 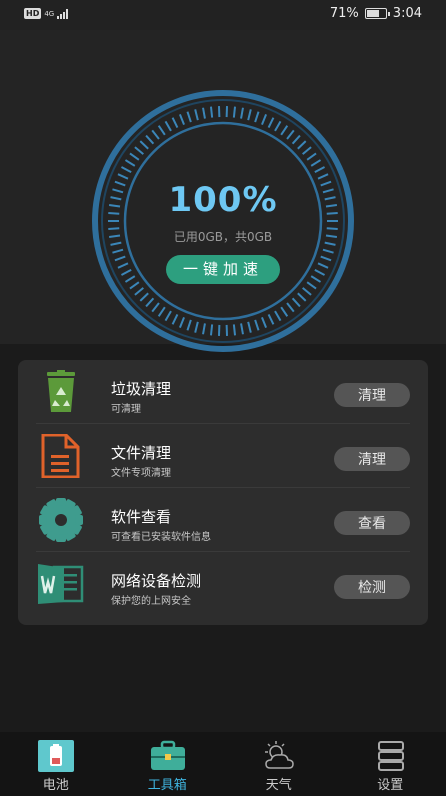 I want to click on trash-recycle-icon, so click(x=61, y=391).